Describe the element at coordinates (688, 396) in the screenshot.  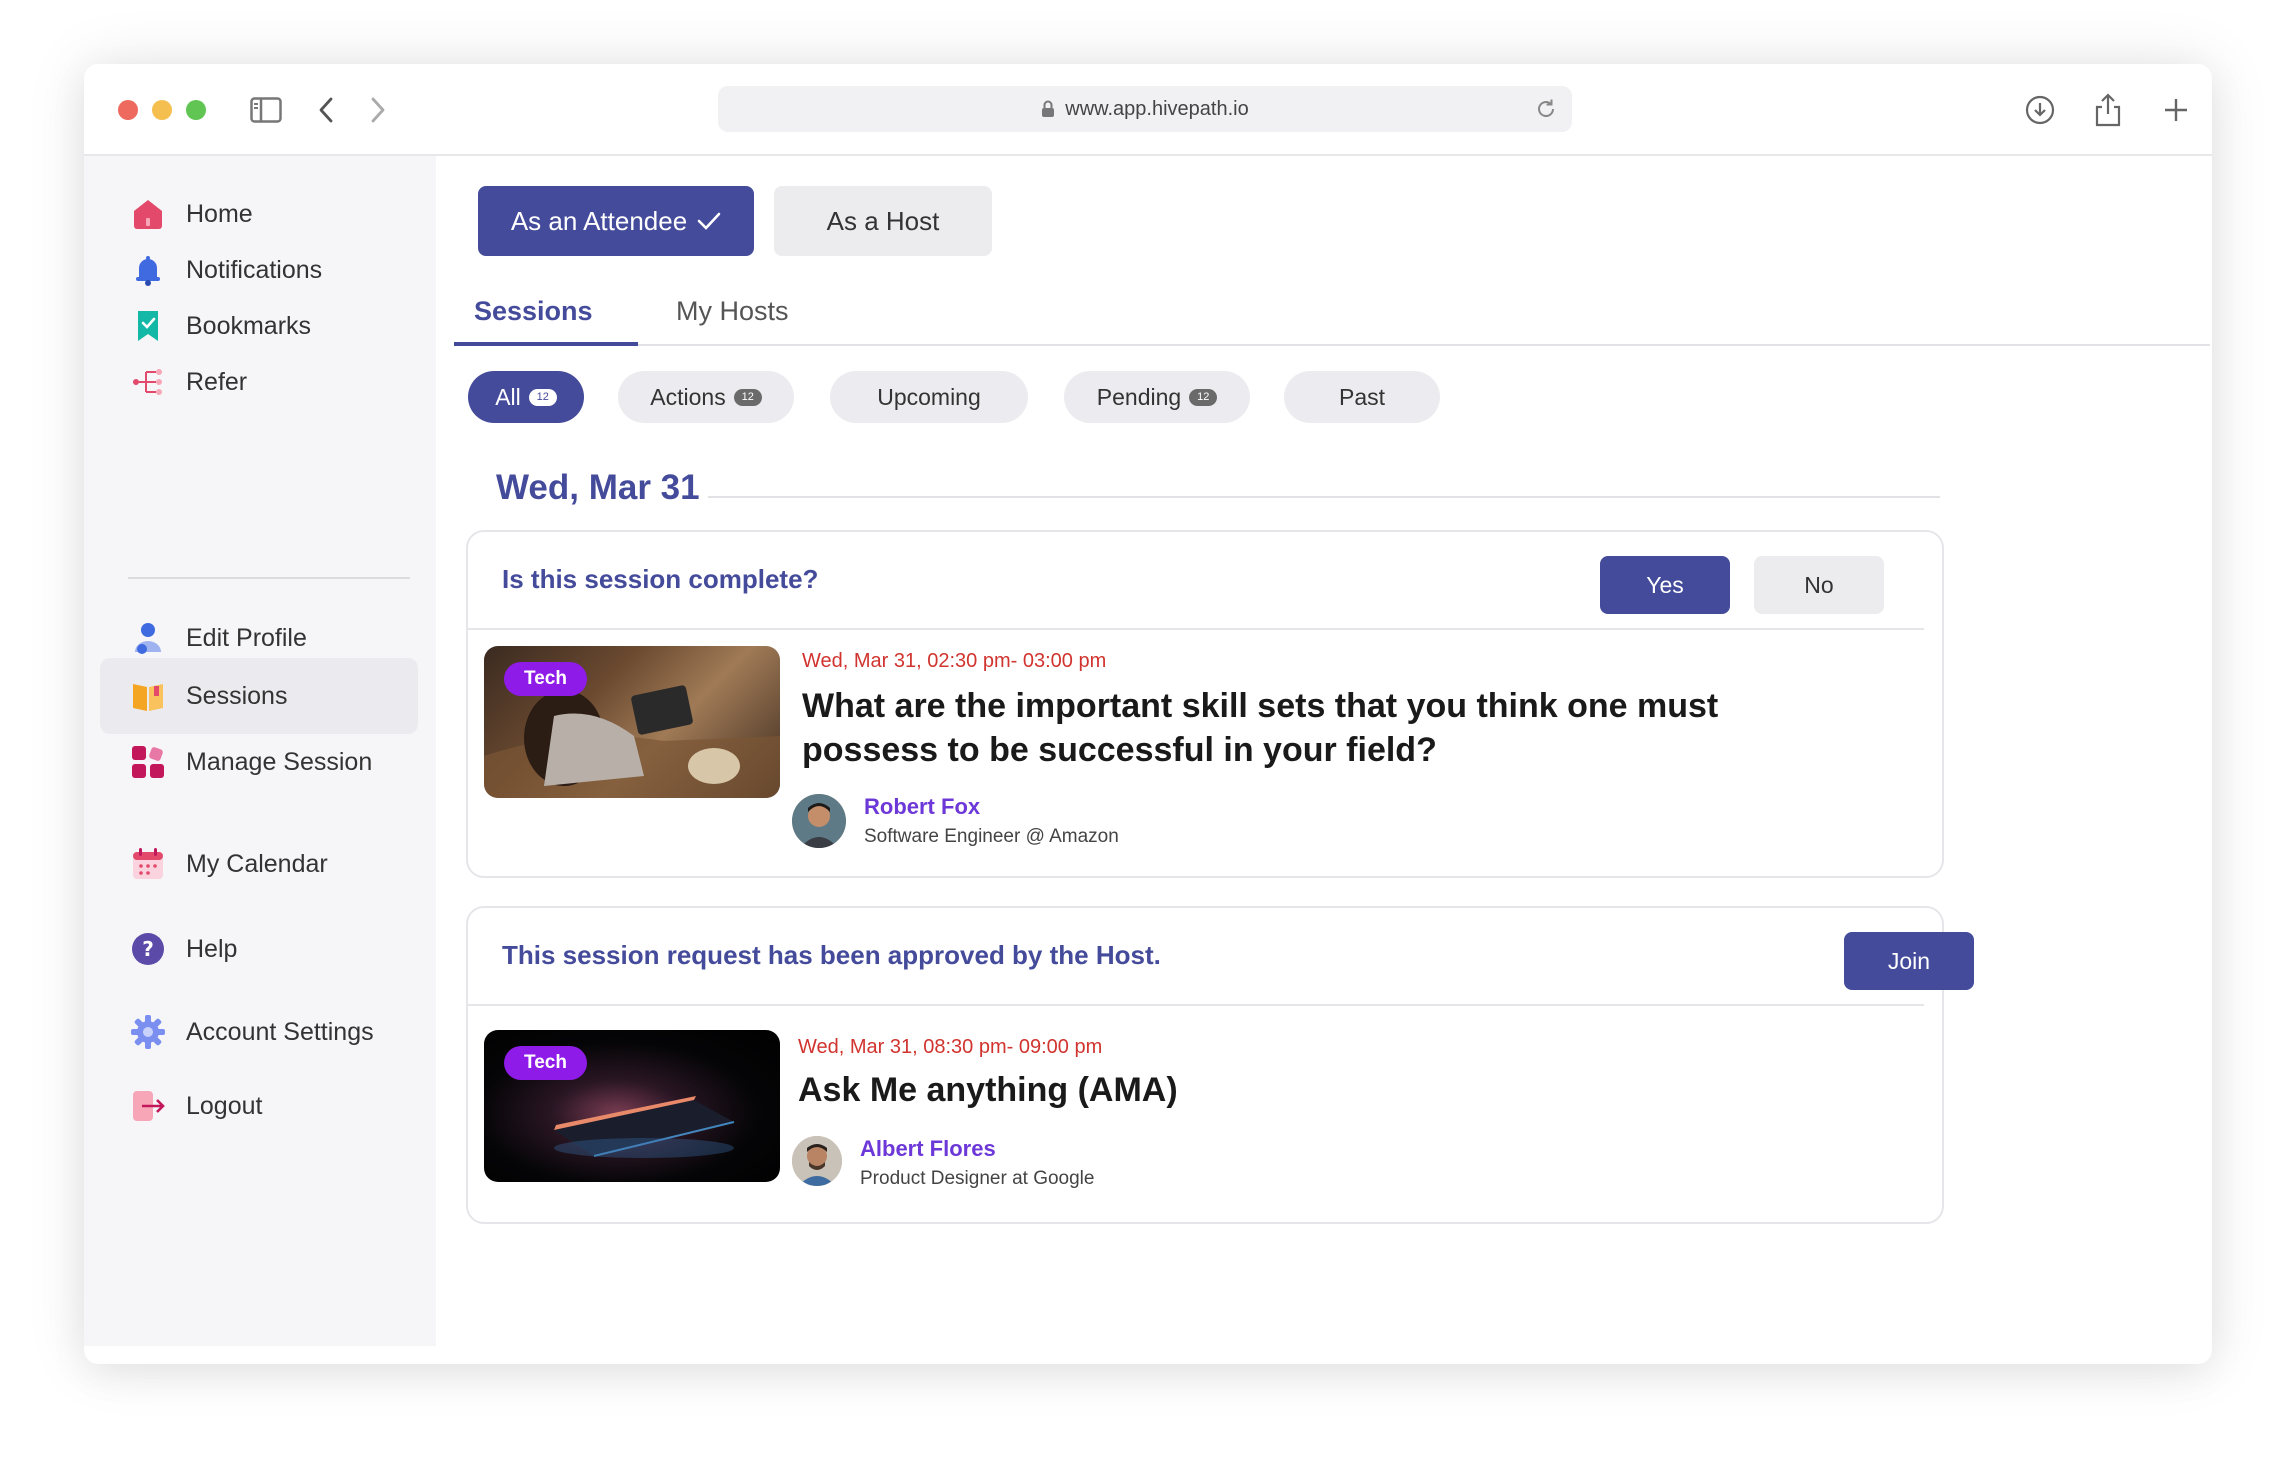
I see `filter-label: Actions` at that location.